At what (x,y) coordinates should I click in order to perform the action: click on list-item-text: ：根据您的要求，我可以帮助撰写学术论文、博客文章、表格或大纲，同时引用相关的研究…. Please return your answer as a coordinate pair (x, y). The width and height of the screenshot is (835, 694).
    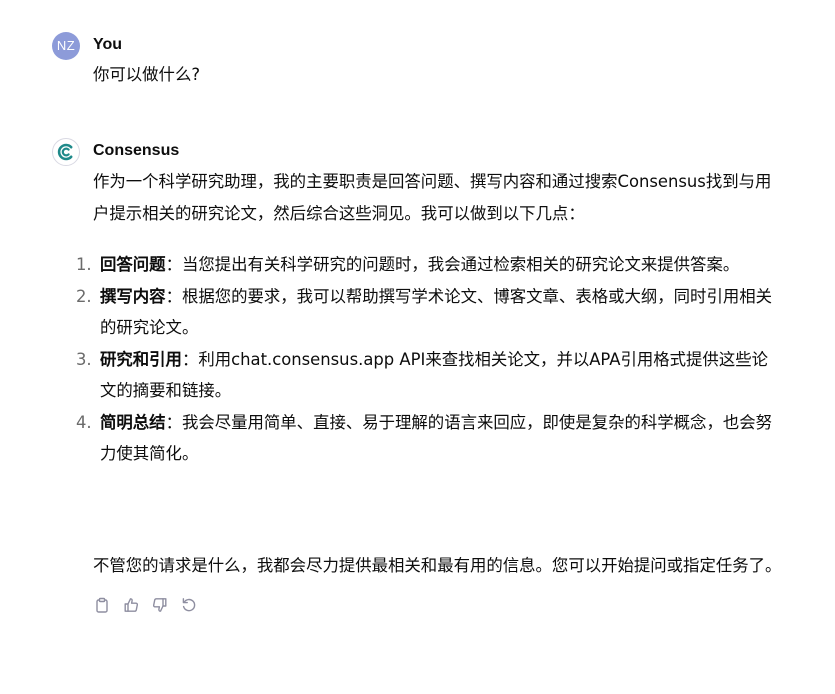
    Looking at the image, I should click on (436, 312).